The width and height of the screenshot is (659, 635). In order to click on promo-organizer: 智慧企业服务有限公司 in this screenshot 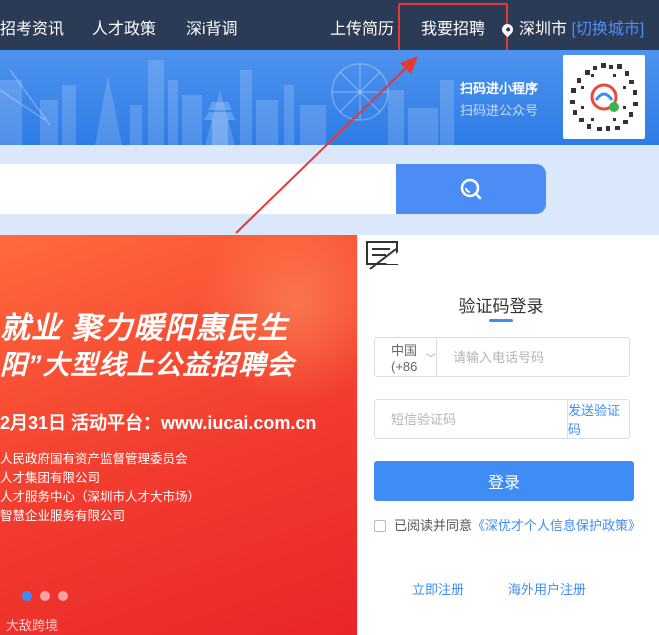, I will do `click(63, 516)`.